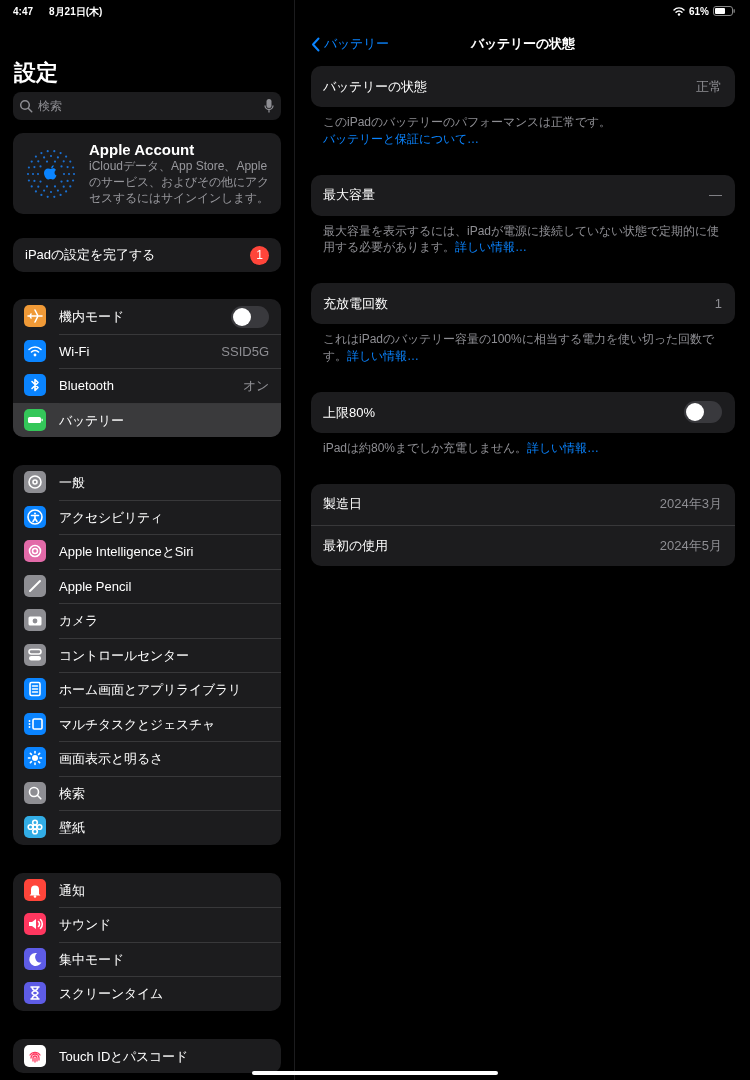  Describe the element at coordinates (147, 482) in the screenshot. I see `sidebar-item: 一般` at that location.